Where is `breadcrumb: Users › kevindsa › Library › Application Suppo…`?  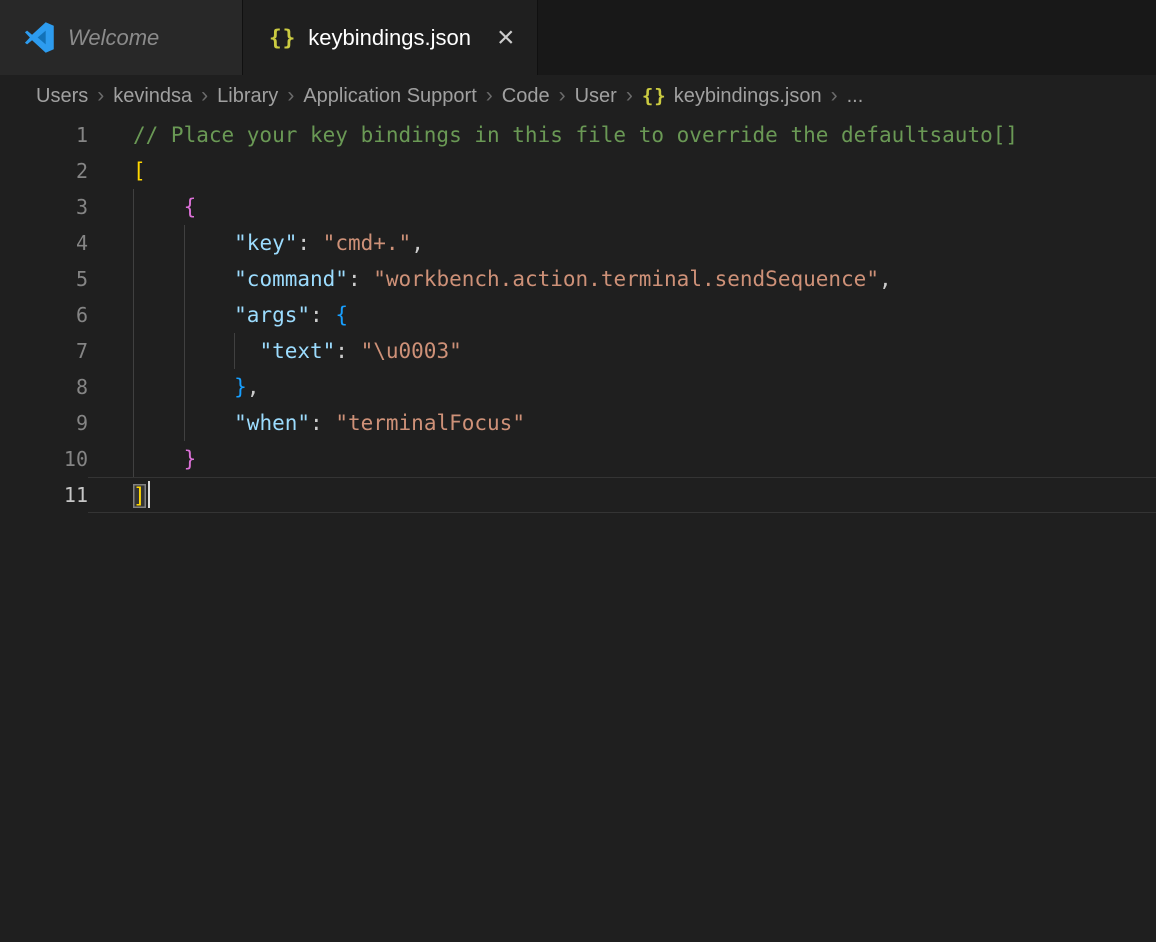
breadcrumb: Users › kevindsa › Library › Application Suppo… is located at coordinates (578, 96).